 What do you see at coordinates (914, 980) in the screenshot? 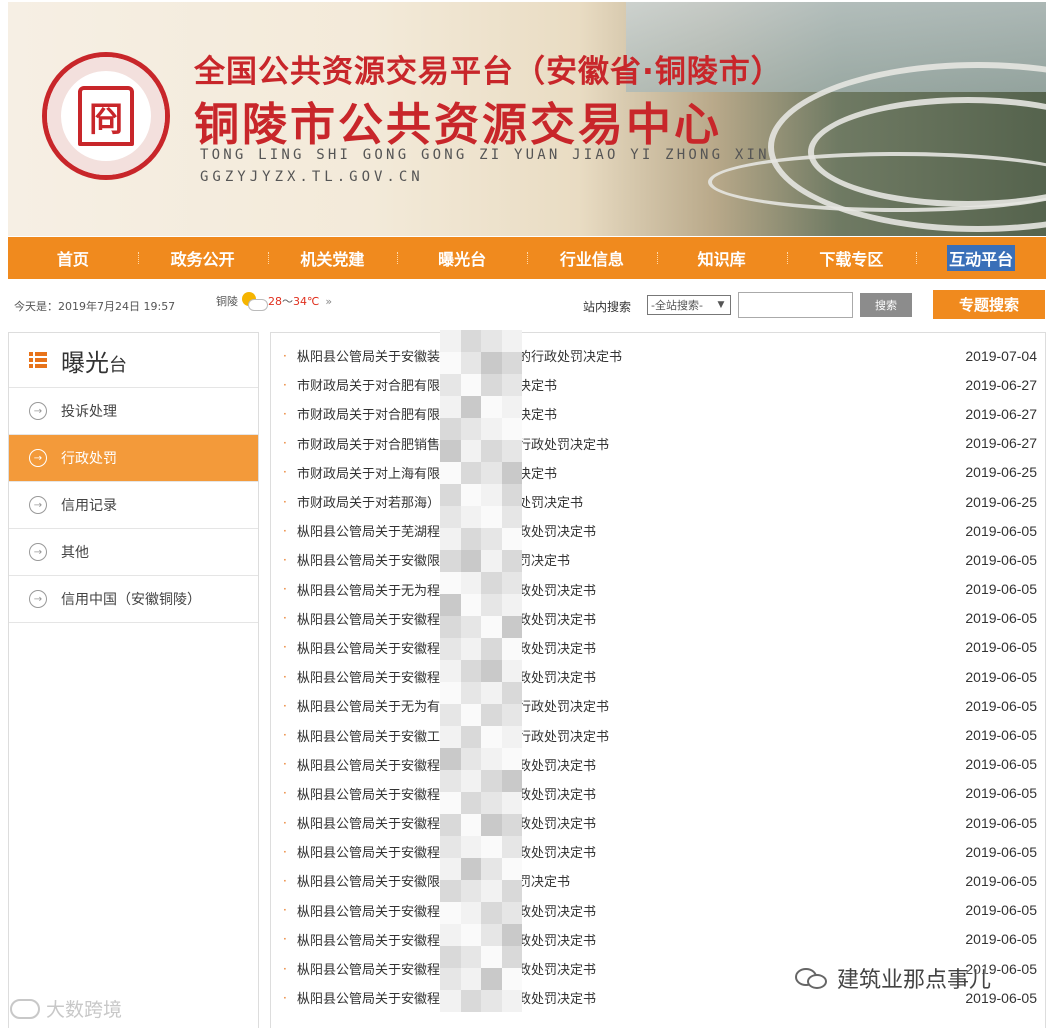
I see `watermark-right-text: 建筑业那点事儿` at bounding box center [914, 980].